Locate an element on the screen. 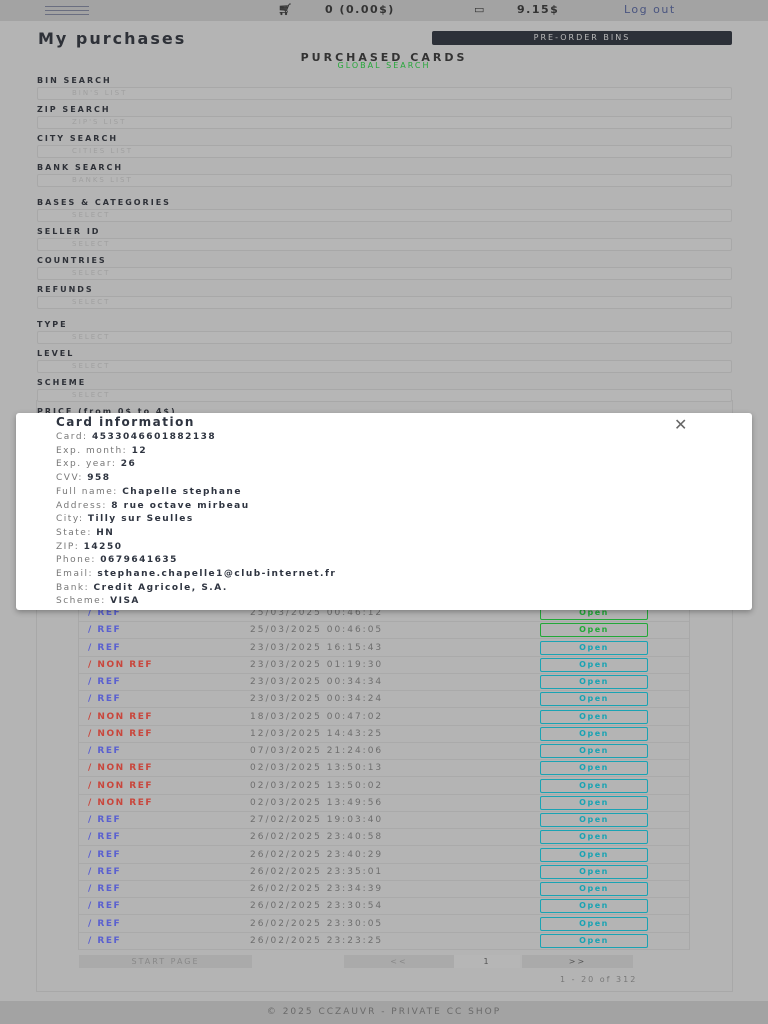 The image size is (768, 1024). logout-link: Log out is located at coordinates (650, 9).